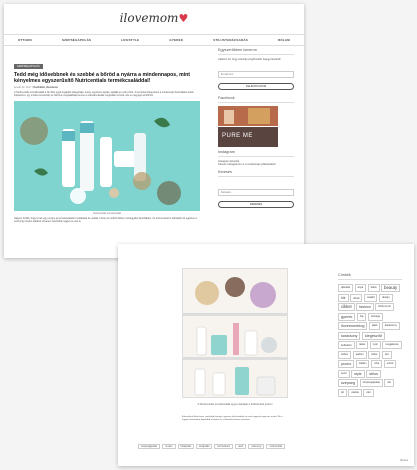  What do you see at coordinates (256, 99) in the screenshot?
I see `facebook-title: Facebook` at bounding box center [256, 99].